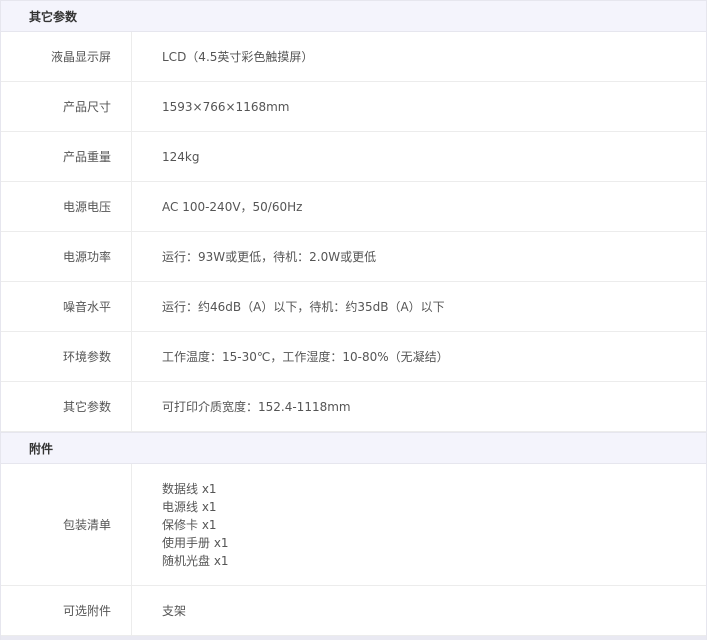 The height and width of the screenshot is (641, 707). Describe the element at coordinates (189, 506) in the screenshot. I see `list-item: 电源线 x1` at that location.